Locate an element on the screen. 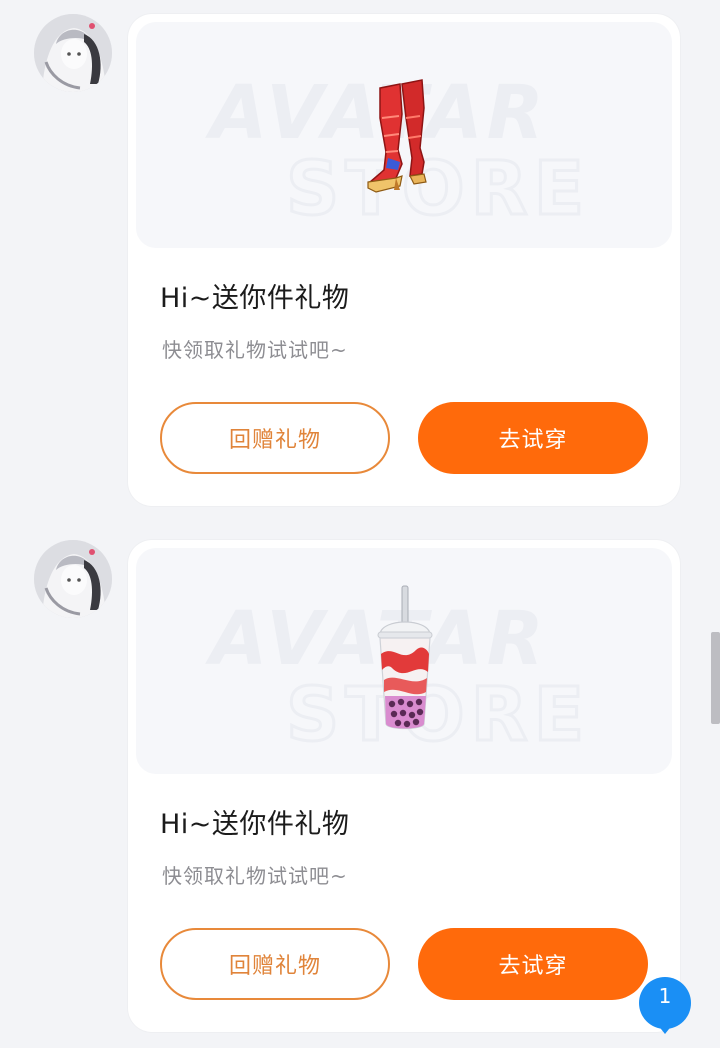  unread-badge: 1 is located at coordinates (665, 1005).